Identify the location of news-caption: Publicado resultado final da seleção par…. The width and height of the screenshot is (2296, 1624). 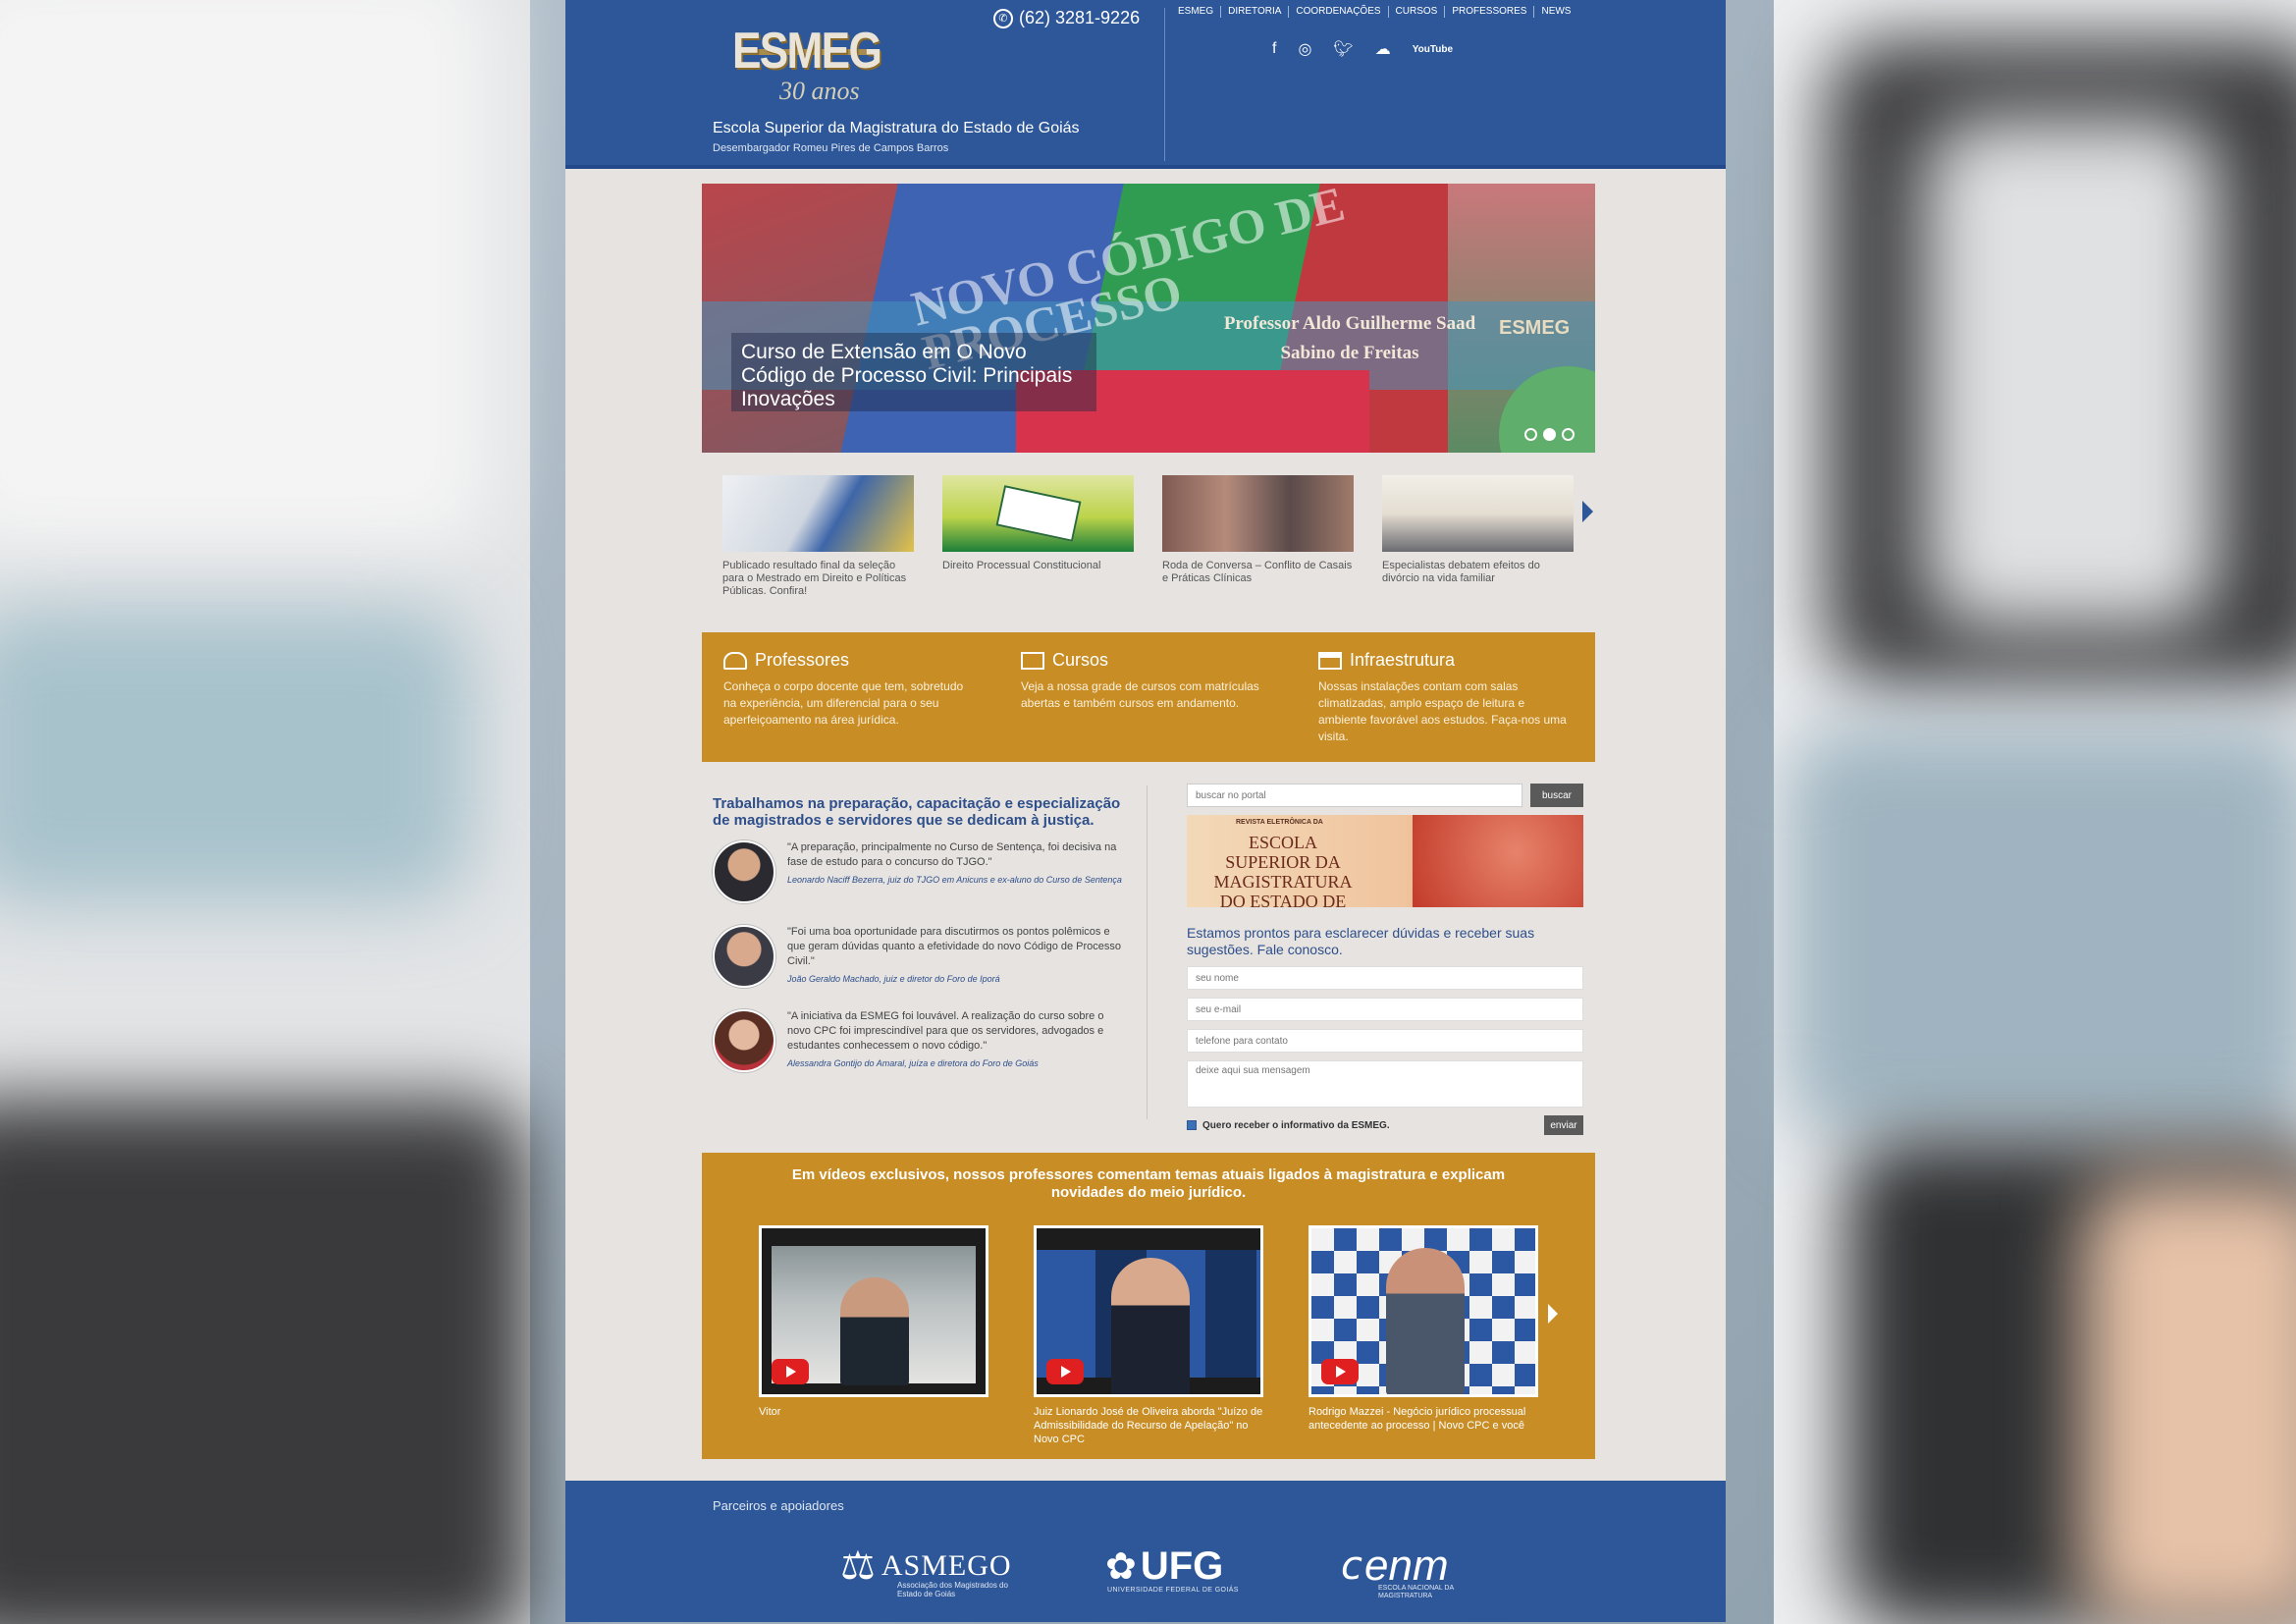
(814, 578).